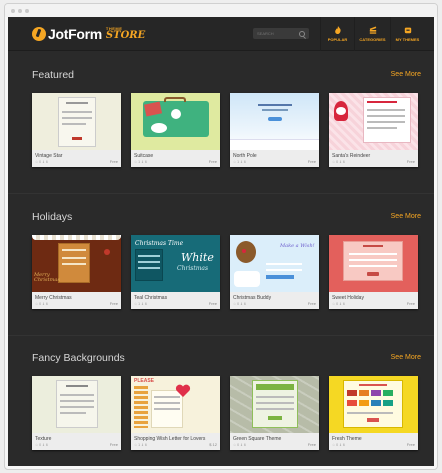 This screenshot has width=442, height=473. What do you see at coordinates (337, 30) in the screenshot?
I see `flame-icon` at bounding box center [337, 30].